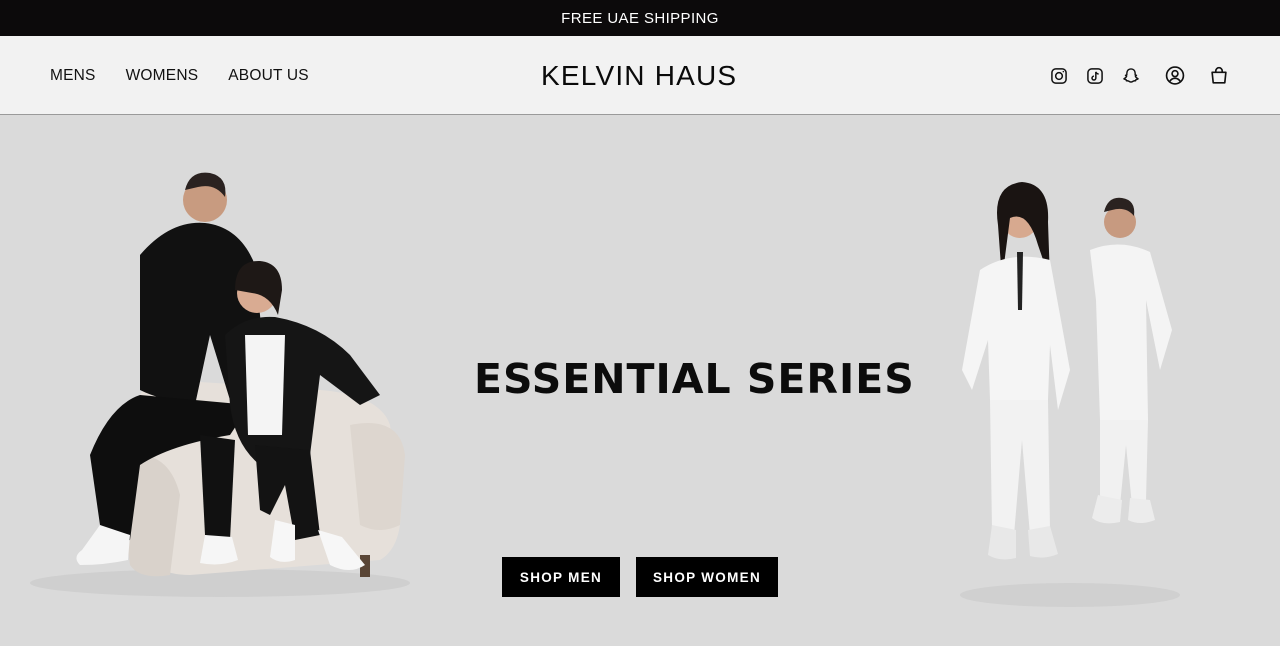  I want to click on nav-item-womens: WOMENS, so click(162, 76).